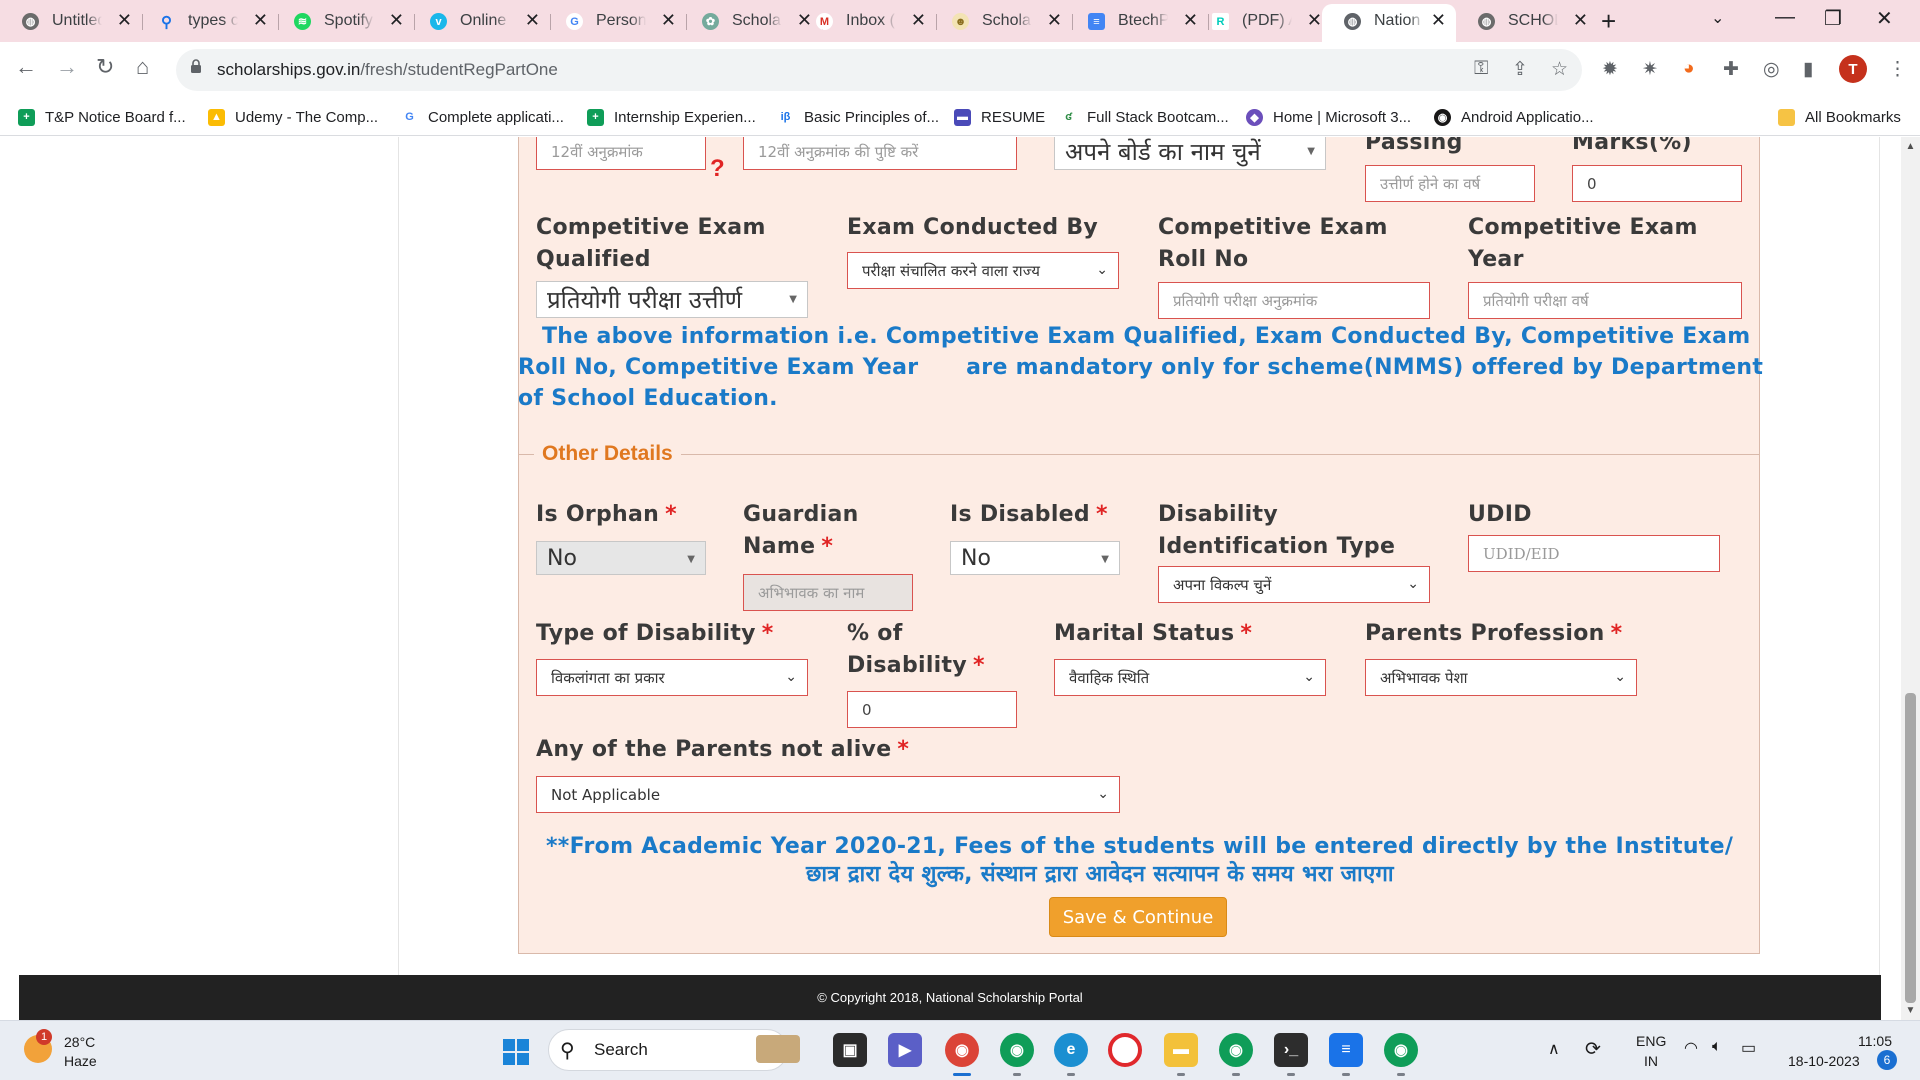 This screenshot has height=1080, width=1920. What do you see at coordinates (1261, 21) in the screenshot?
I see `browser-tab: R (PDF) A ✕` at bounding box center [1261, 21].